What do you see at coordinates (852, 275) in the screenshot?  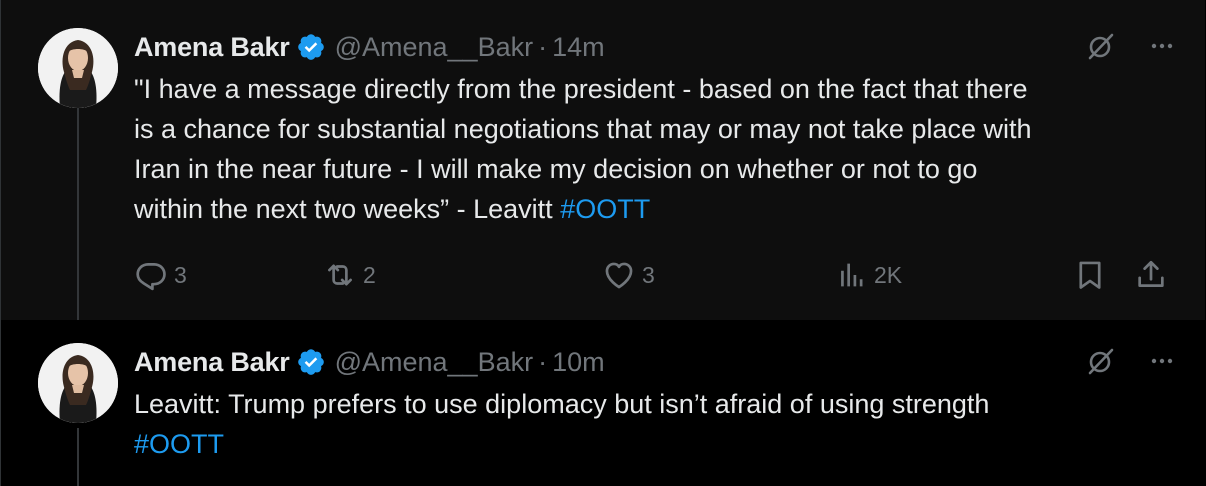 I see `views-icon` at bounding box center [852, 275].